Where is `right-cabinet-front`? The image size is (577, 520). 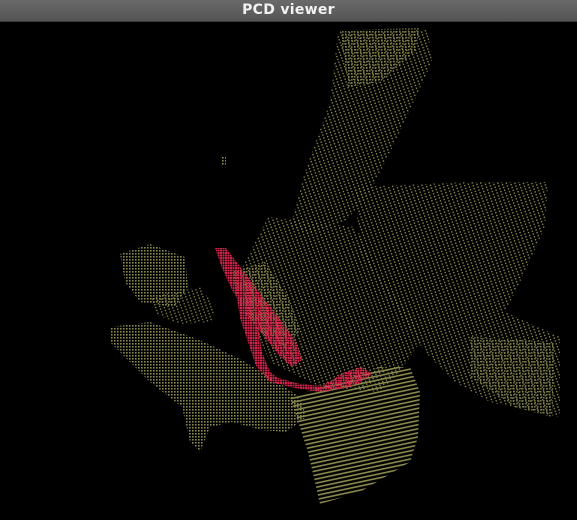
right-cabinet-front is located at coordinates (512, 377).